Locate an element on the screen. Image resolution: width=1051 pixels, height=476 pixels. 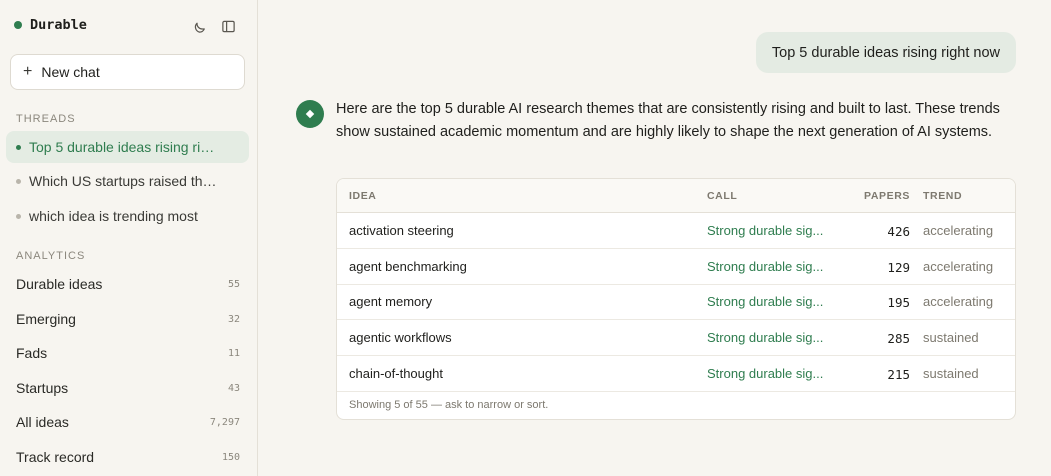
thread-label: Top 5 durable ideas rising right now is located at coordinates (124, 147).